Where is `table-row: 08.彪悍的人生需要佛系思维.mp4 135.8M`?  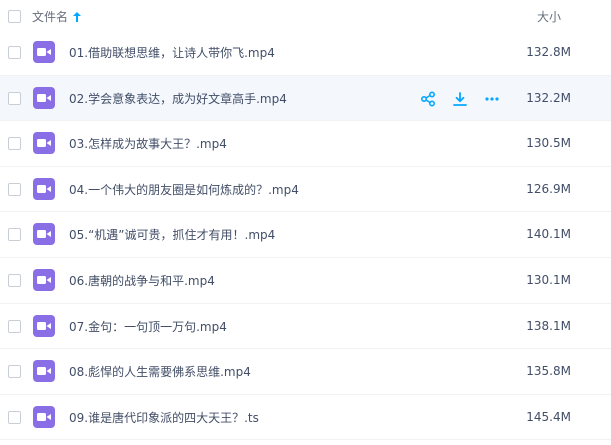 table-row: 08.彪悍的人生需要佛系思维.mp4 135.8M is located at coordinates (305, 372).